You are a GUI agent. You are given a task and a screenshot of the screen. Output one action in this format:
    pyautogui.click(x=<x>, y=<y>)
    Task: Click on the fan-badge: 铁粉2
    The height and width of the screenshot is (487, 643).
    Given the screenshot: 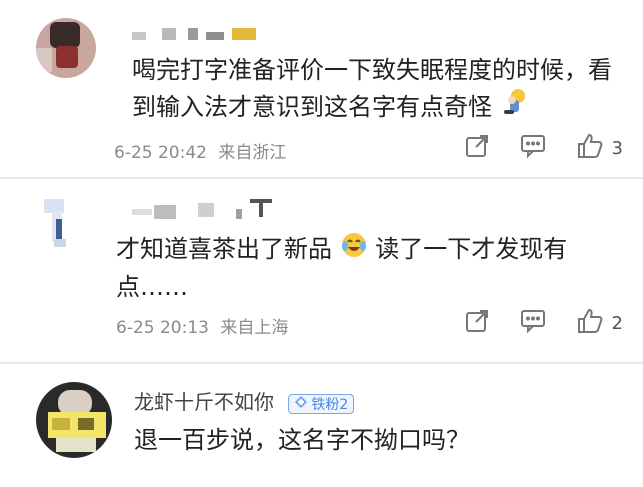 What is the action you would take?
    pyautogui.click(x=321, y=403)
    